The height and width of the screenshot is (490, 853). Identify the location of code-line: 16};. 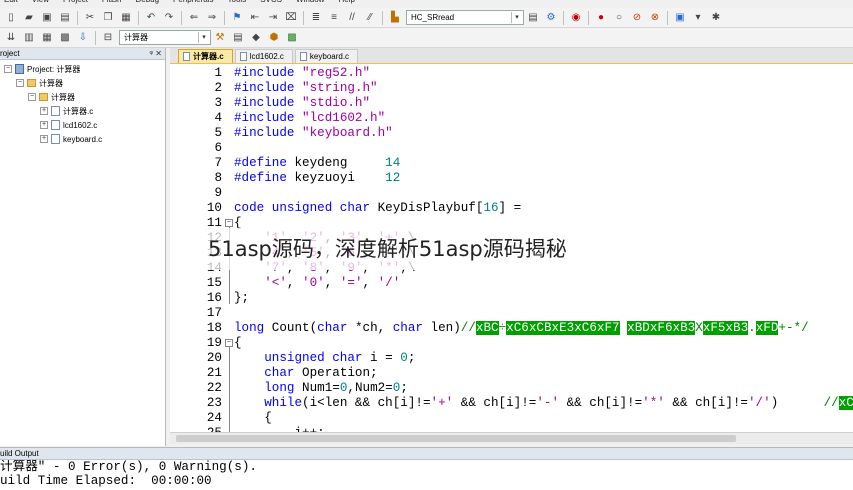
(511, 298).